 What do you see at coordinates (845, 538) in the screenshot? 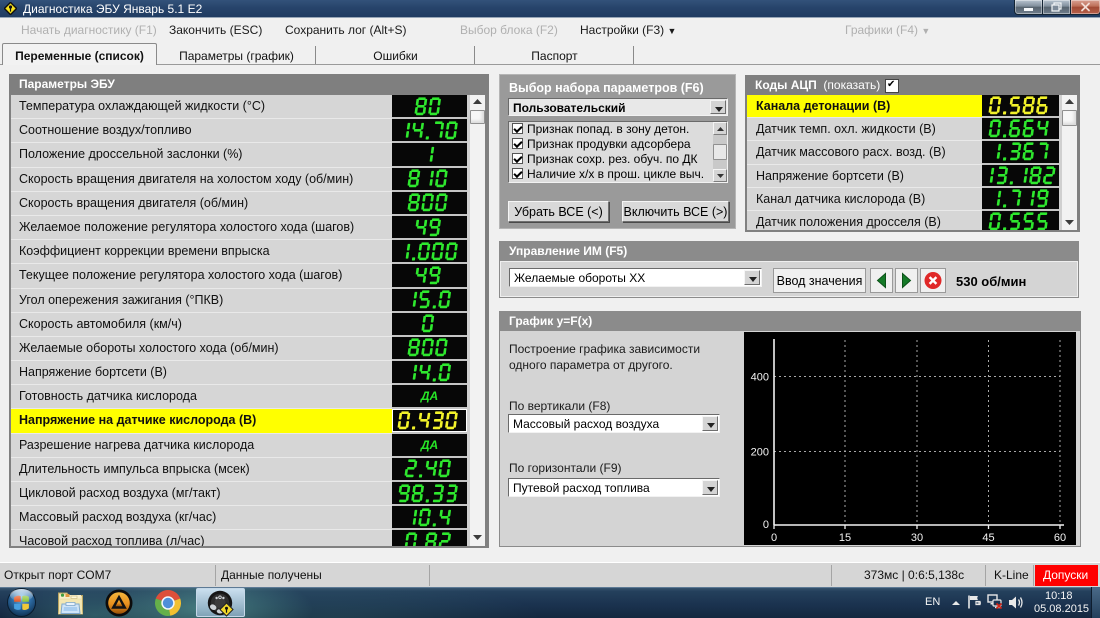
I see `svg-text: 15` at bounding box center [845, 538].